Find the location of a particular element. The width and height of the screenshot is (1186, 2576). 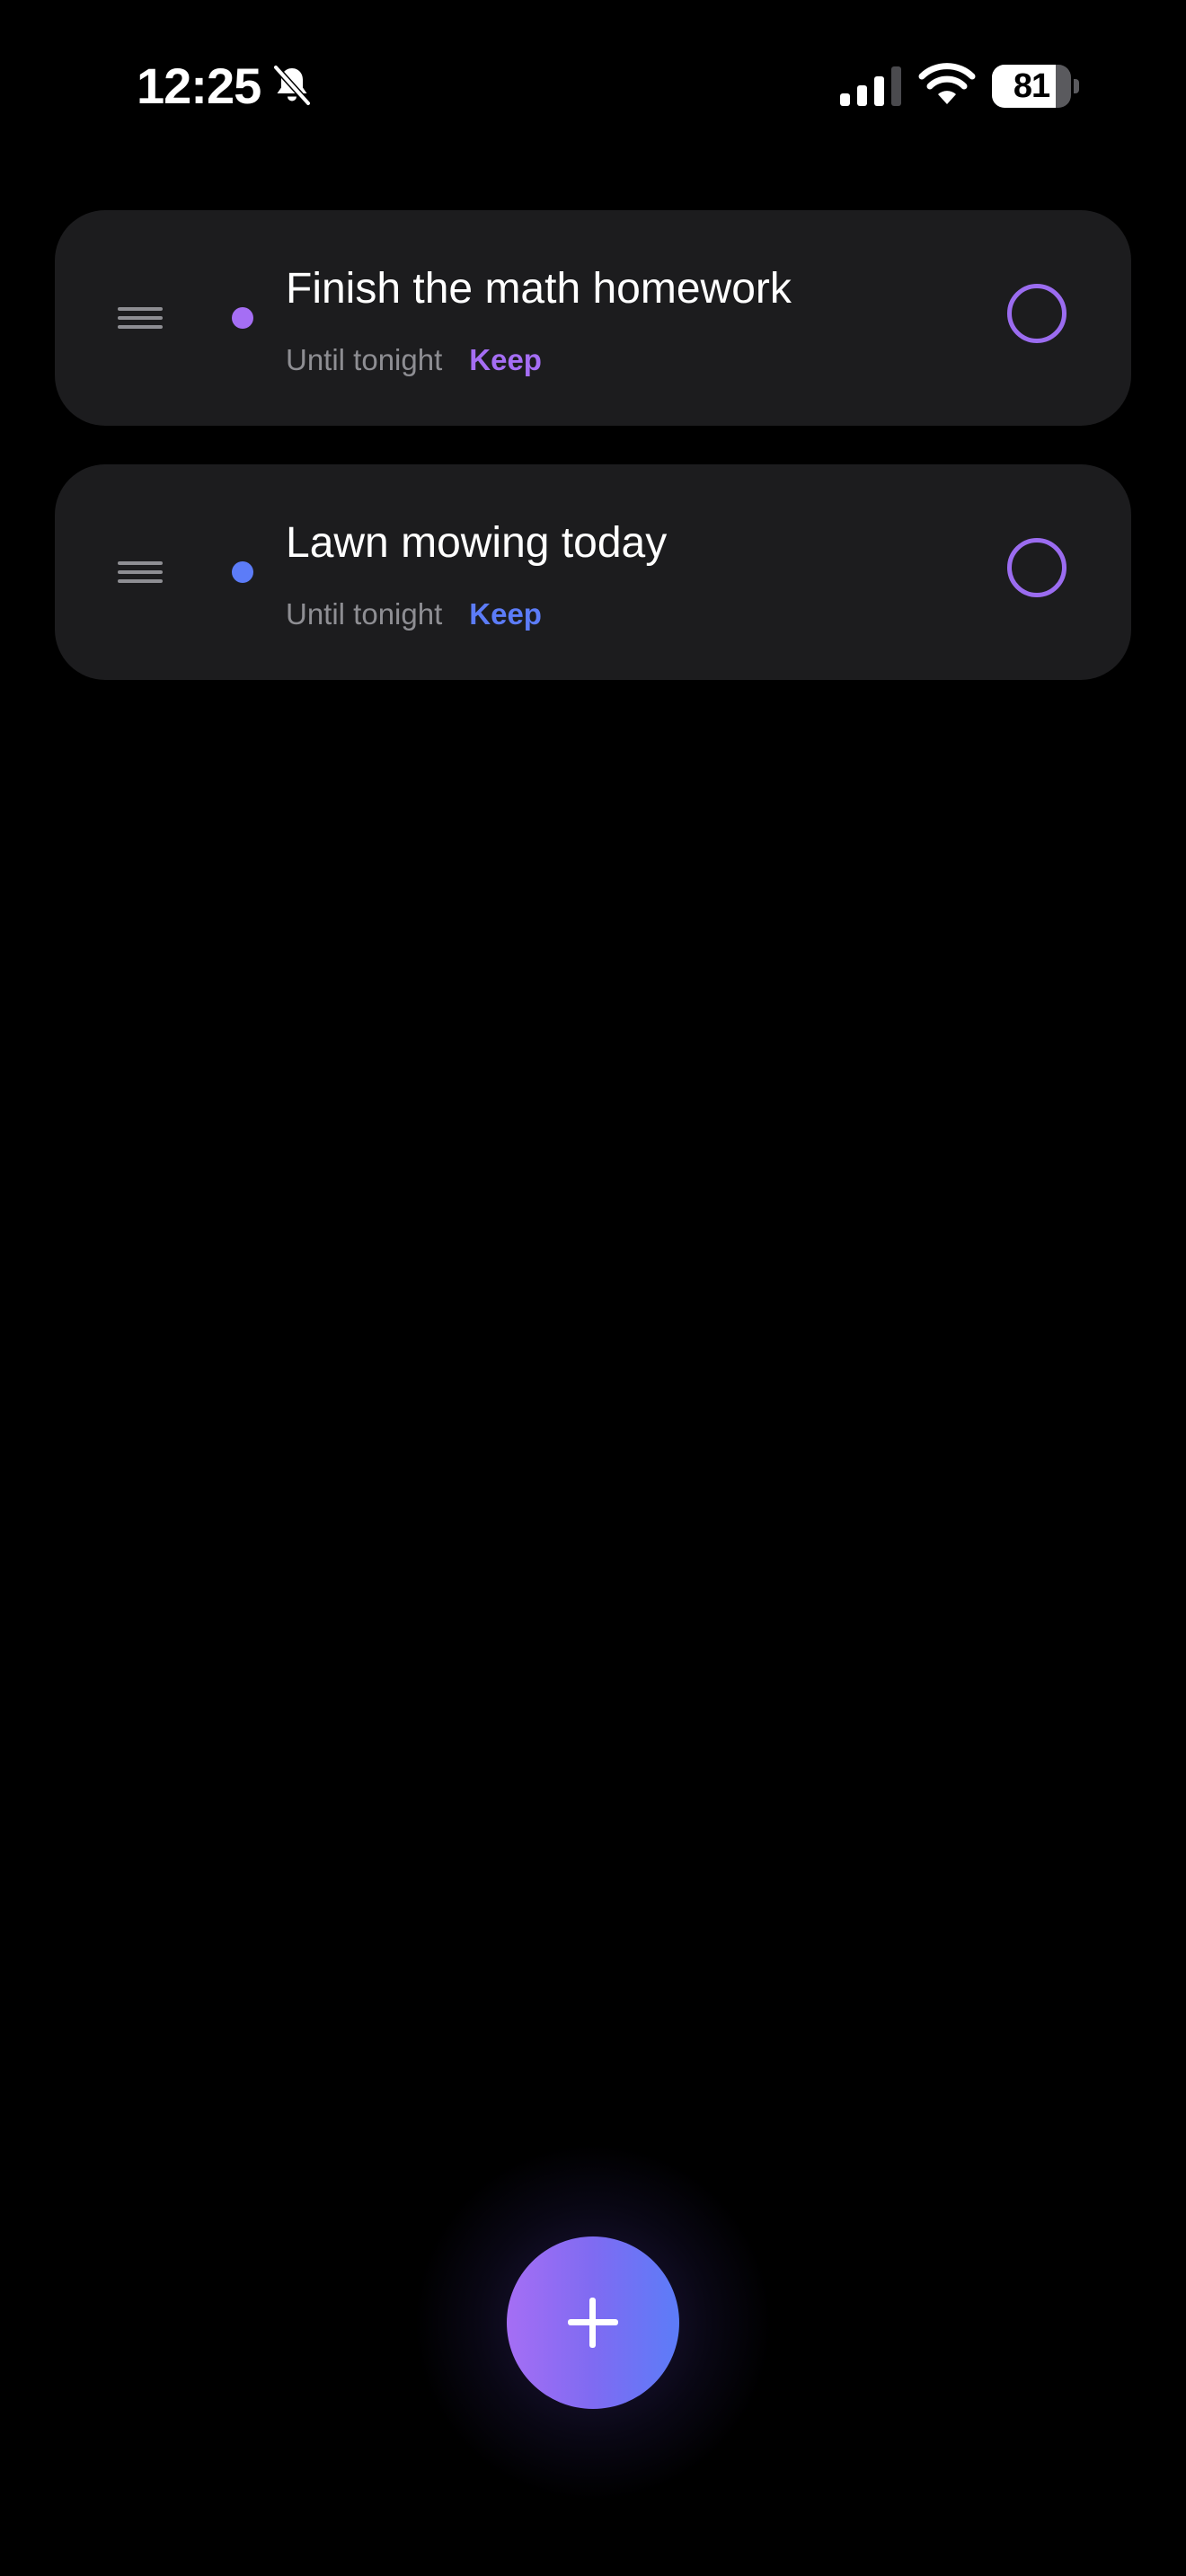

bell-slash-icon is located at coordinates (292, 85).